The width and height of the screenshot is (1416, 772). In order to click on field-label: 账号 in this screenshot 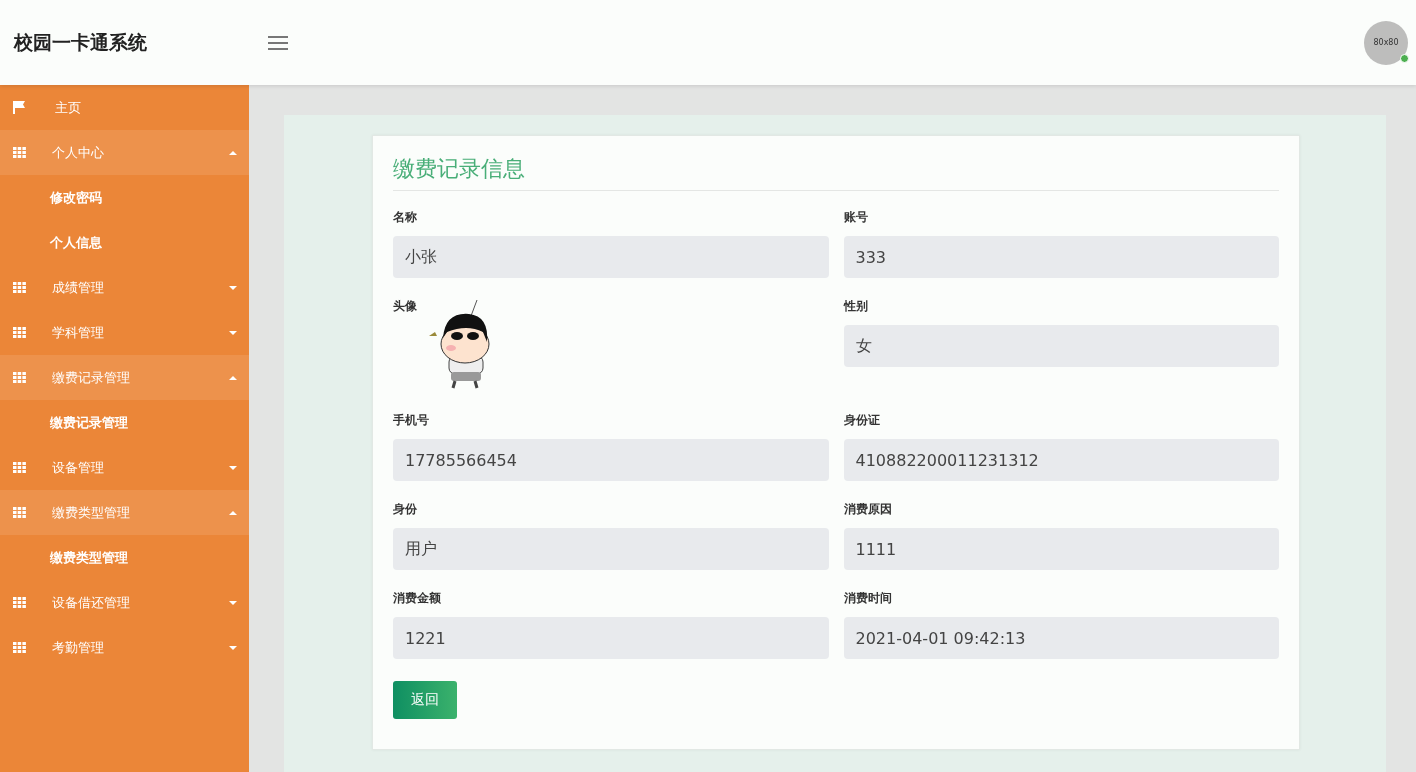, I will do `click(856, 217)`.